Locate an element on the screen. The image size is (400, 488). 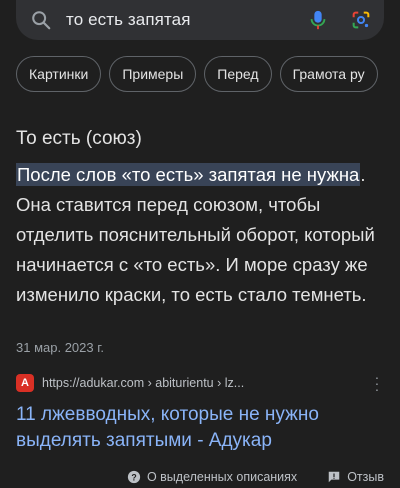
filter-chips: Картинки Примеры Перед Грамота ру is located at coordinates (208, 74).